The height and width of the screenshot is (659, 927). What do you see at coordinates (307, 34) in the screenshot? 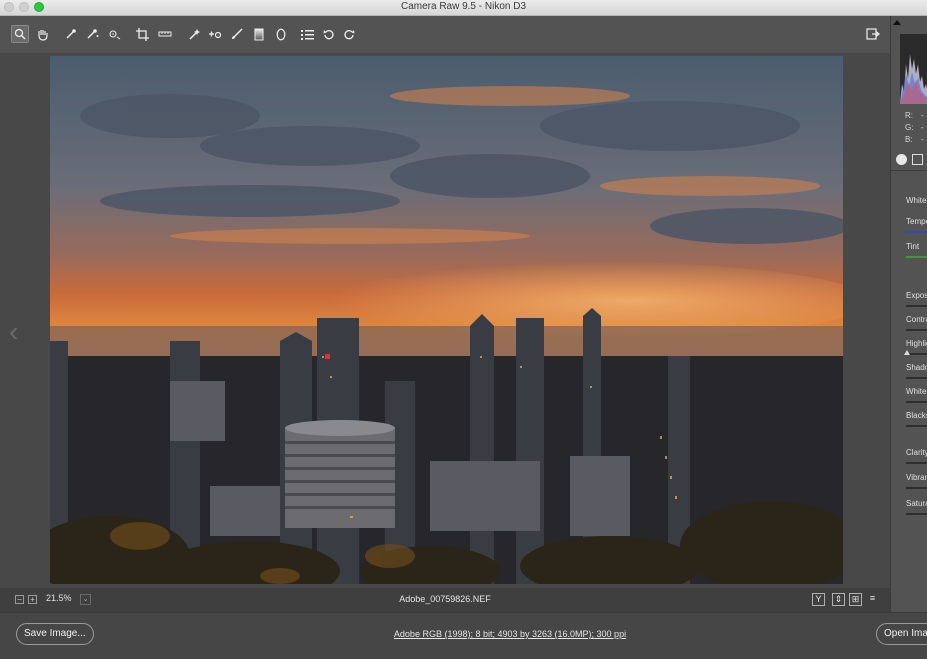
I see `preferences-list-icon` at bounding box center [307, 34].